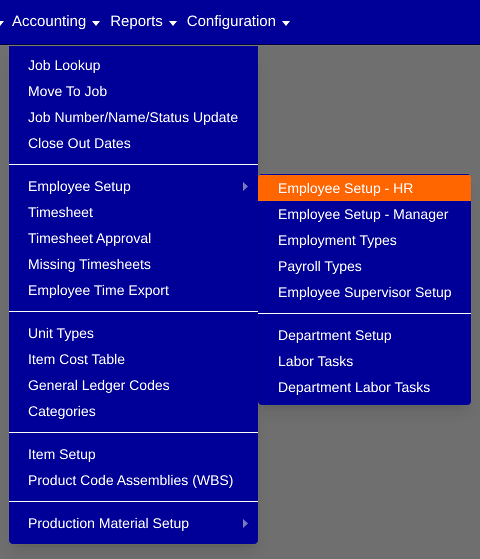  I want to click on menu-item: Job Lookup, so click(133, 65).